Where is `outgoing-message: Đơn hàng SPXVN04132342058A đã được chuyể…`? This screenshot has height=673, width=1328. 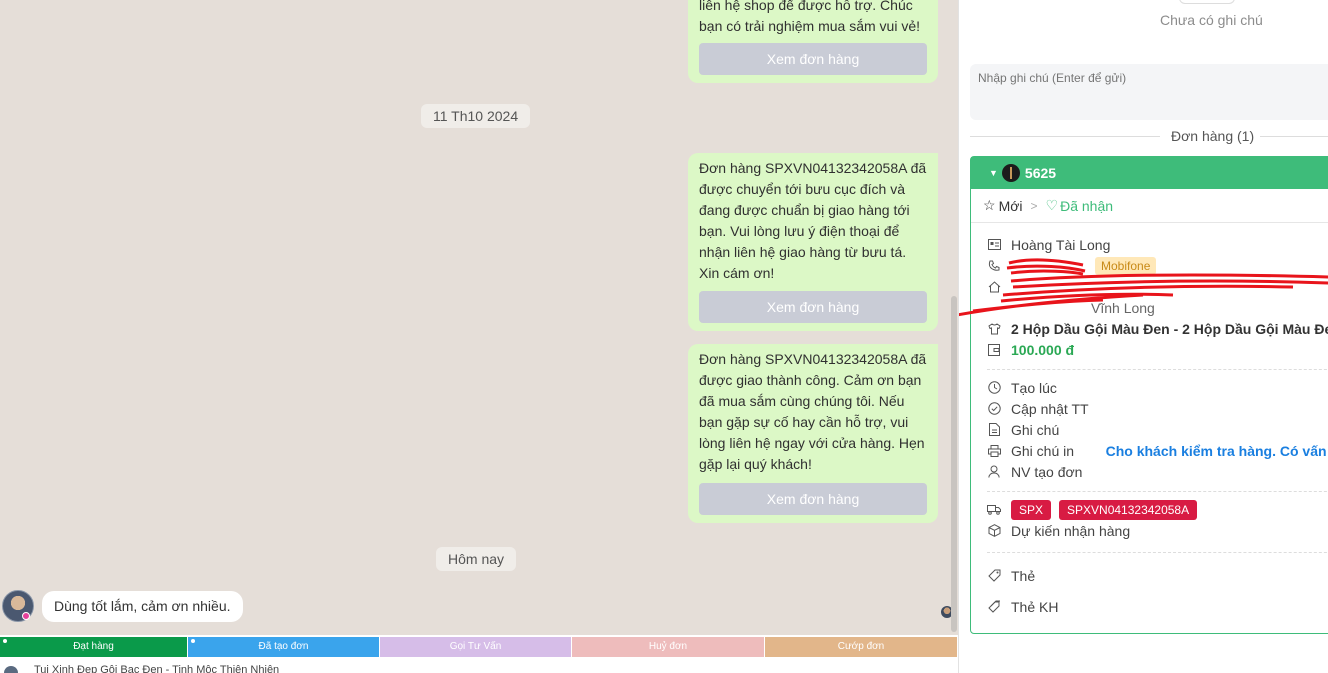
outgoing-message: Đơn hàng SPXVN04132342058A đã được chuyể… is located at coordinates (813, 242).